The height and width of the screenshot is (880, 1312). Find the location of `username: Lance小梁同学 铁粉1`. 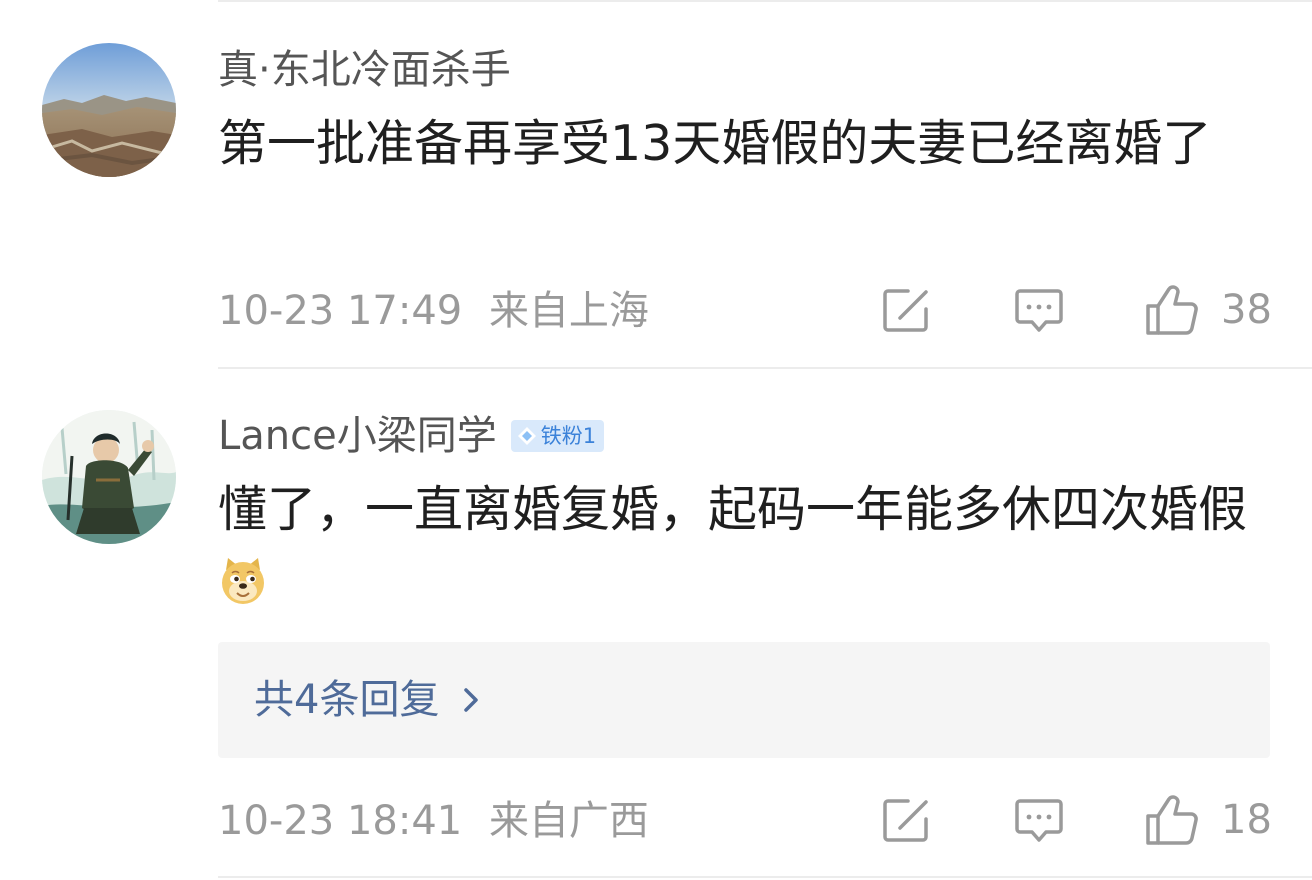

username: Lance小梁同学 铁粉1 is located at coordinates (411, 436).